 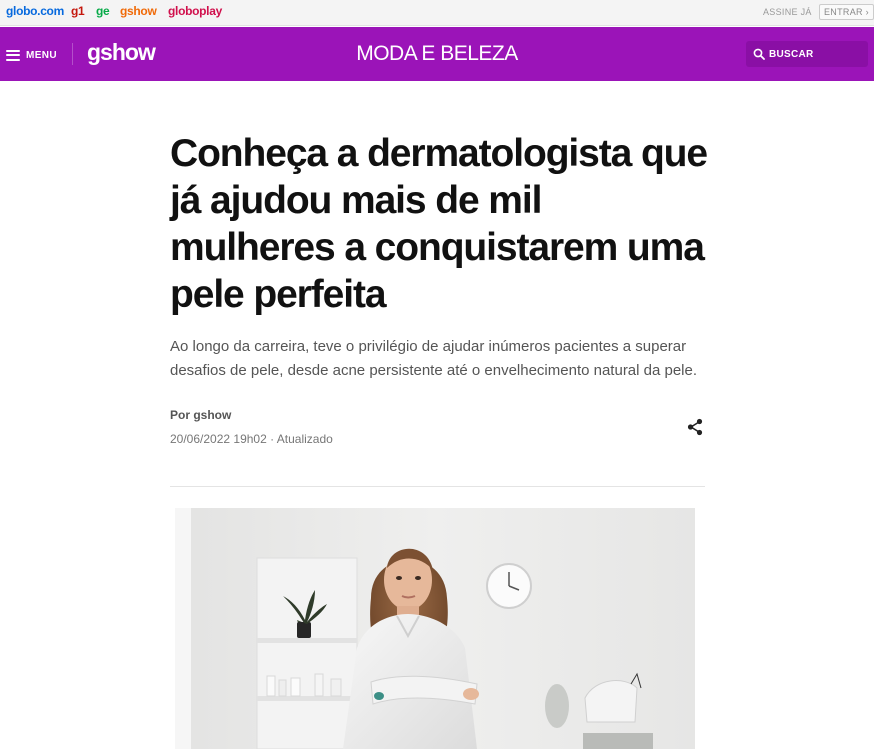 I want to click on brand-link-ge: ge, so click(x=103, y=11).